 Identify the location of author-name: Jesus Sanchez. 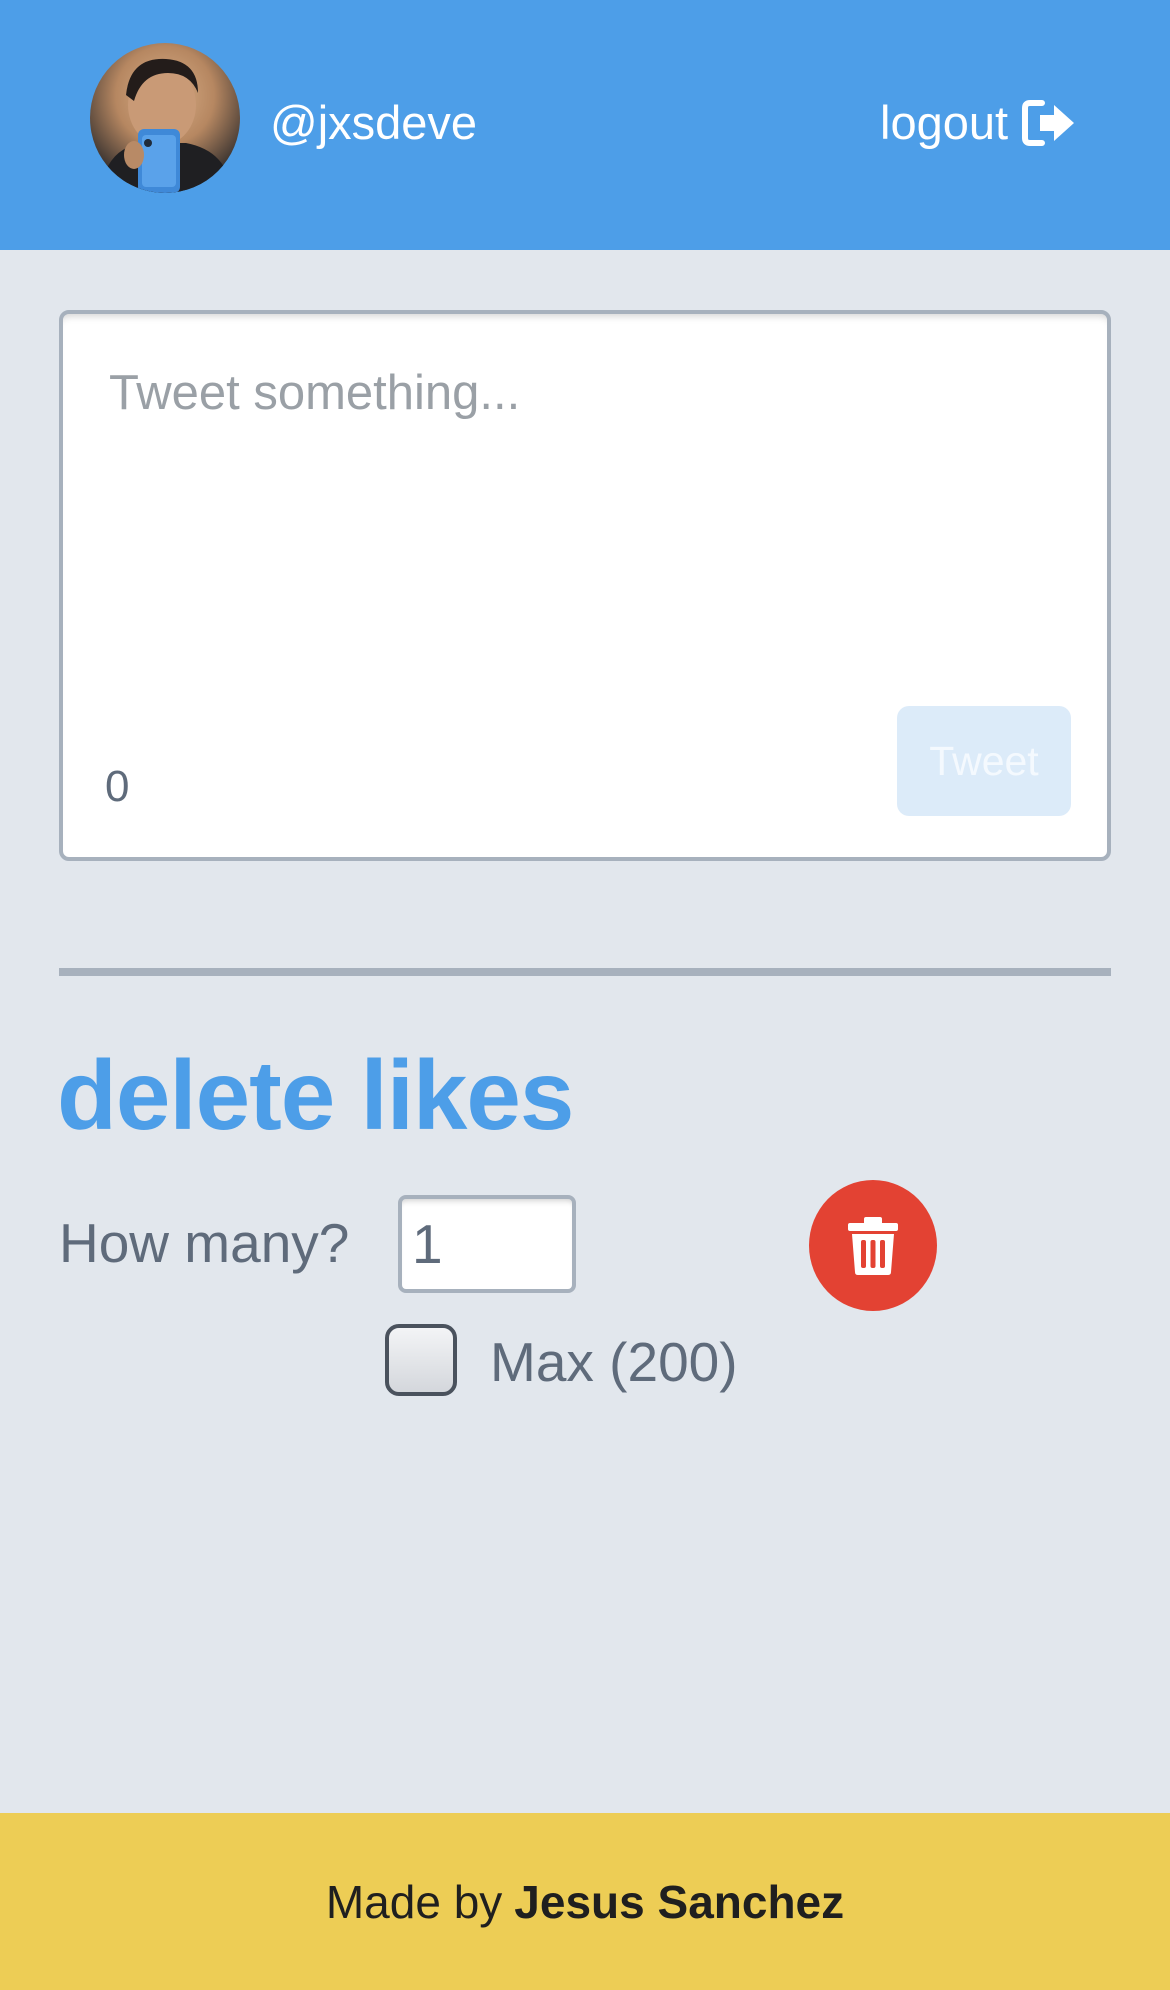
(679, 1901).